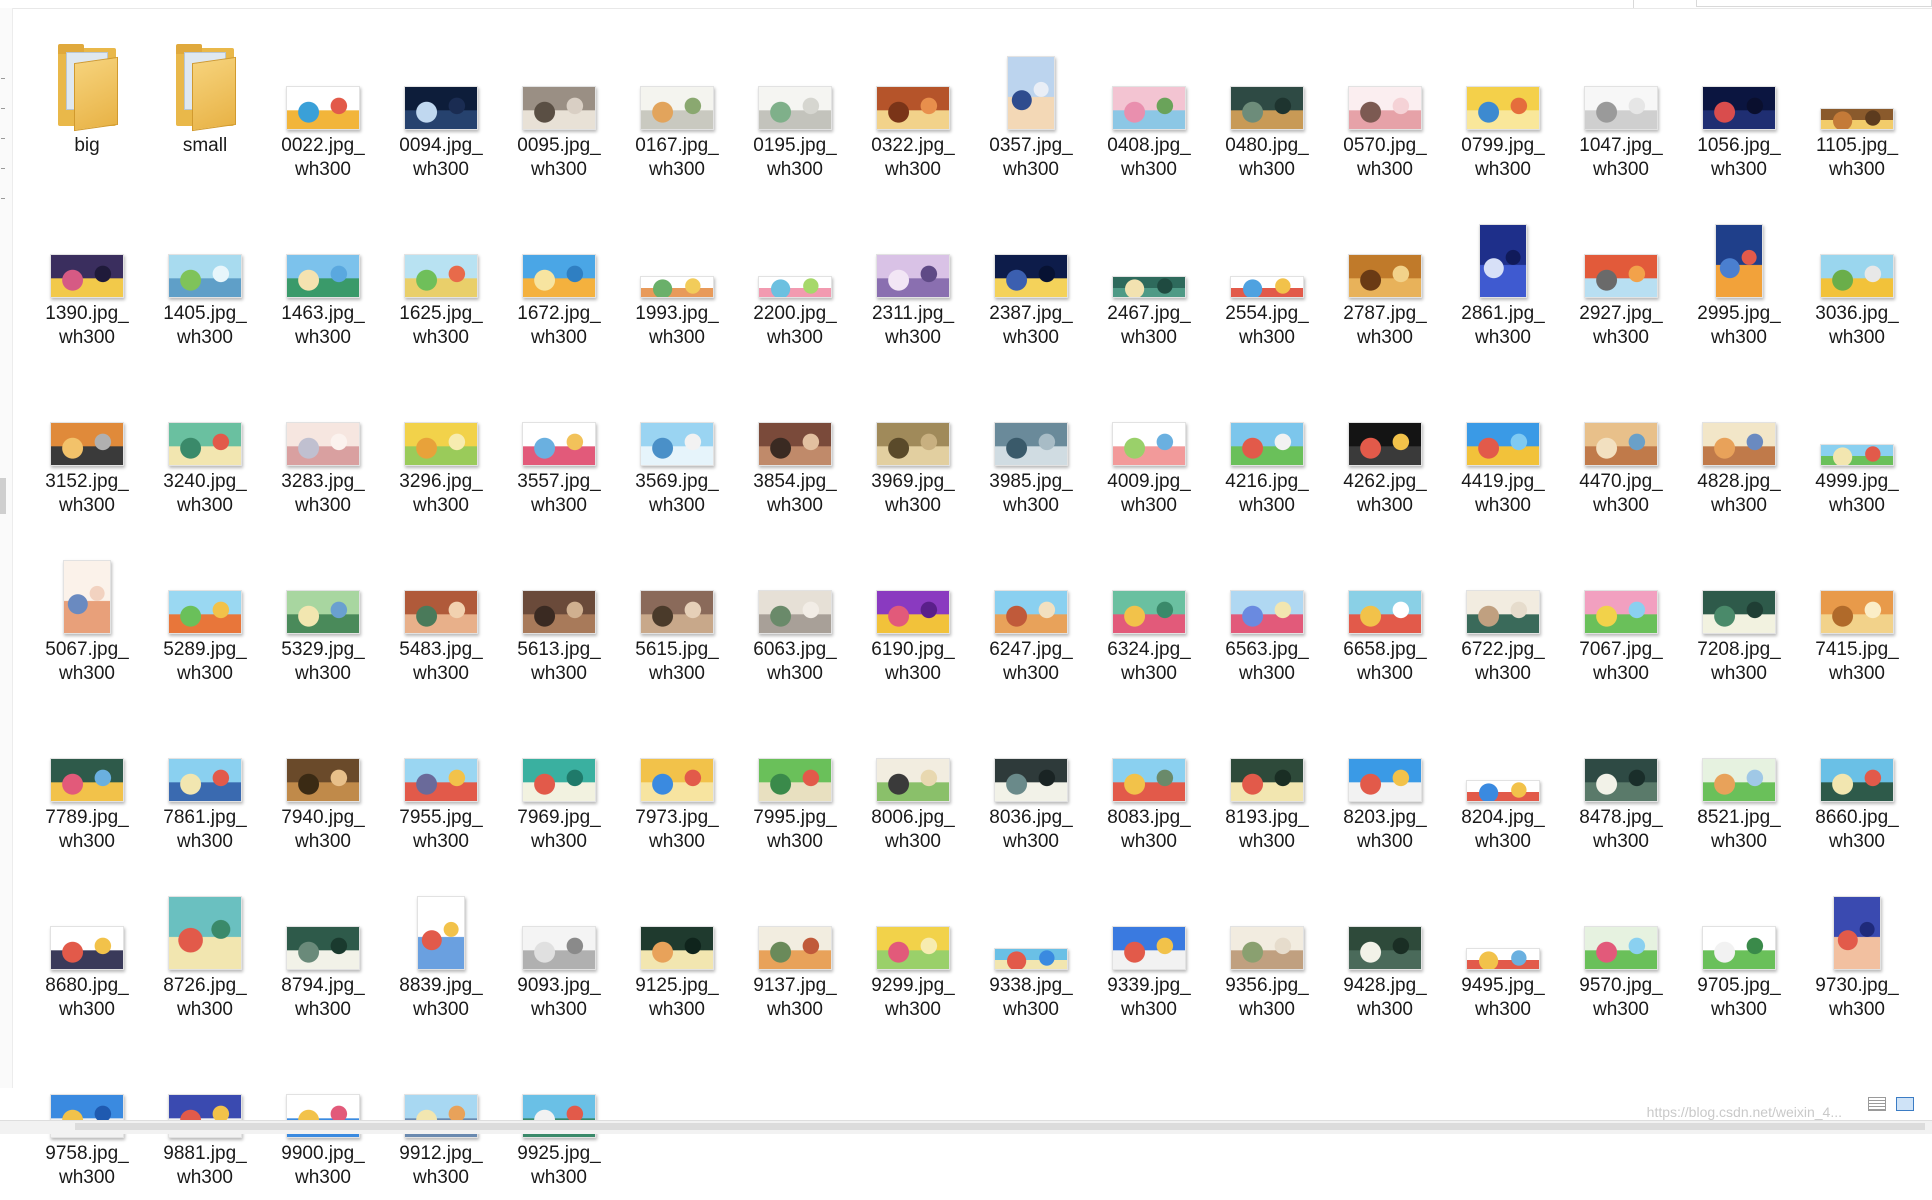 The image size is (1932, 1200). I want to click on file-item: 6722.jpg_ wh300, so click(1503, 612).